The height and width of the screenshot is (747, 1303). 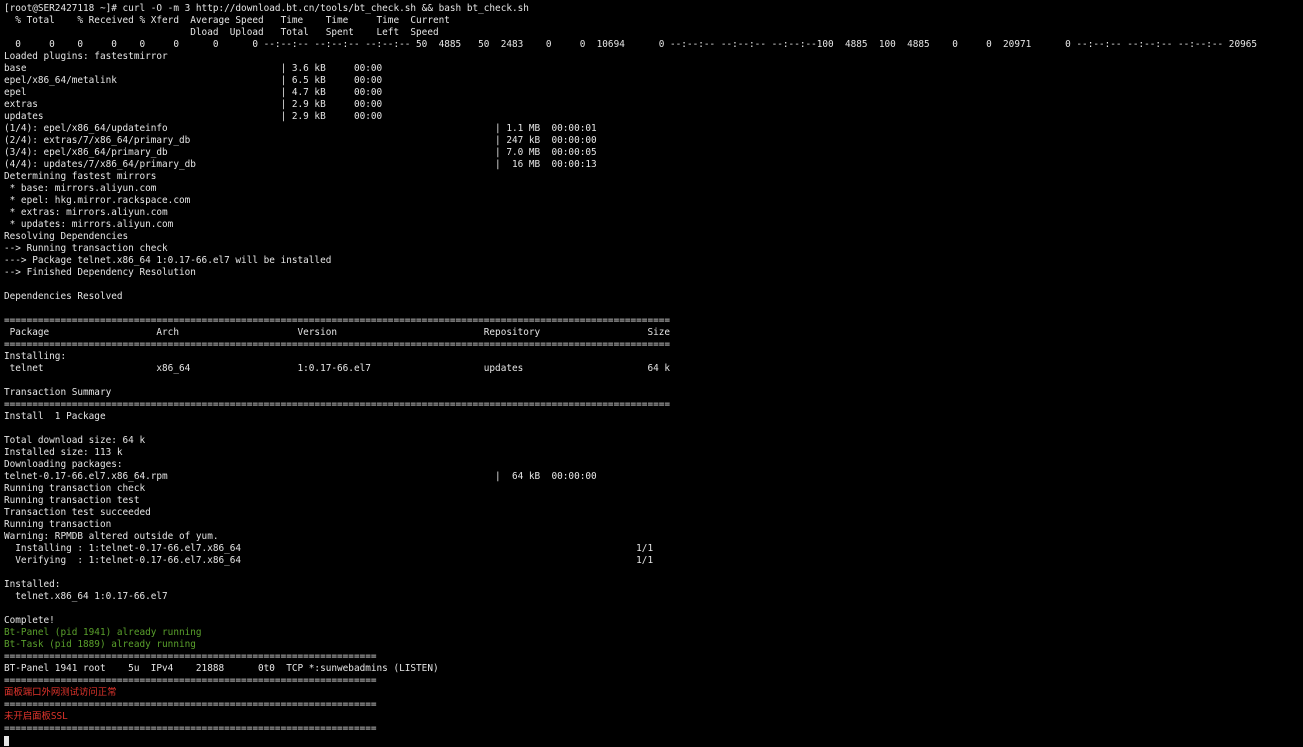 I want to click on terminal-line: Running transaction test, so click(x=72, y=500).